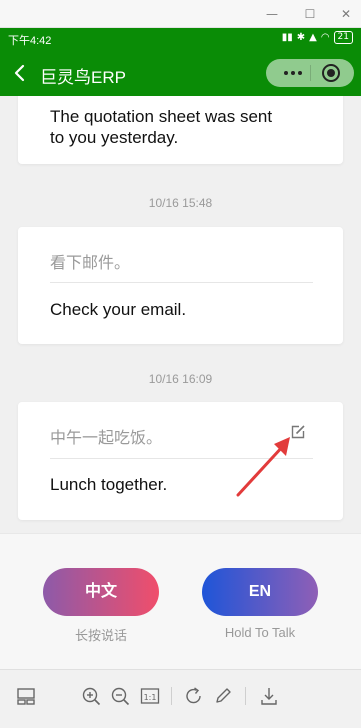 This screenshot has height=728, width=361. Describe the element at coordinates (26, 696) in the screenshot. I see `layout-icon` at that location.